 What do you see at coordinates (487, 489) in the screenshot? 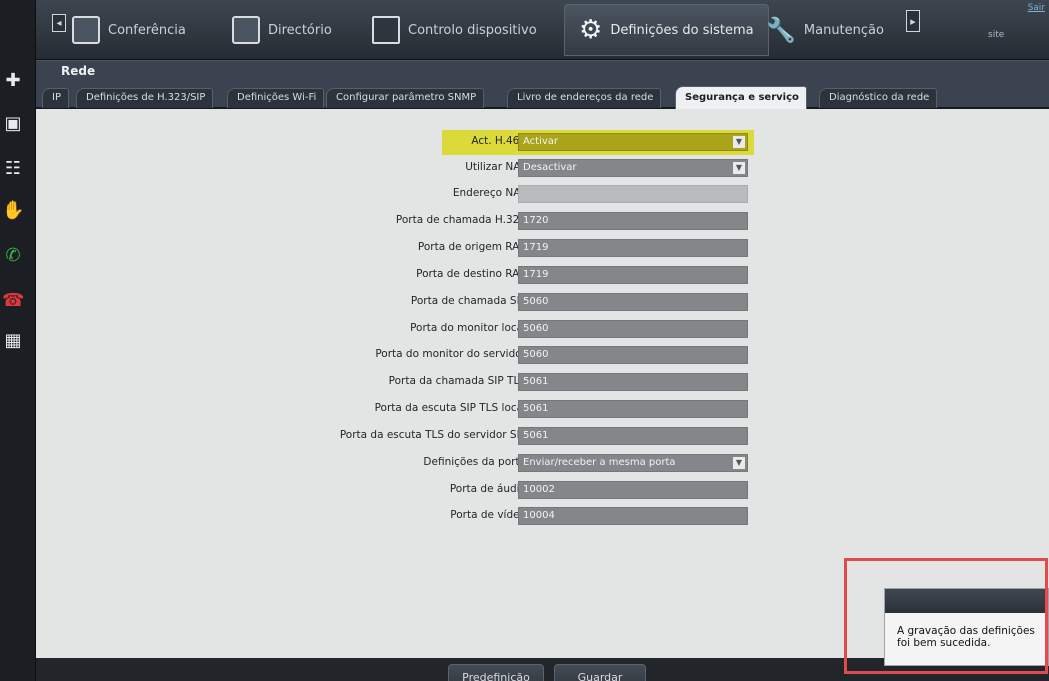
I see `form-label: Porta de áudio` at bounding box center [487, 489].